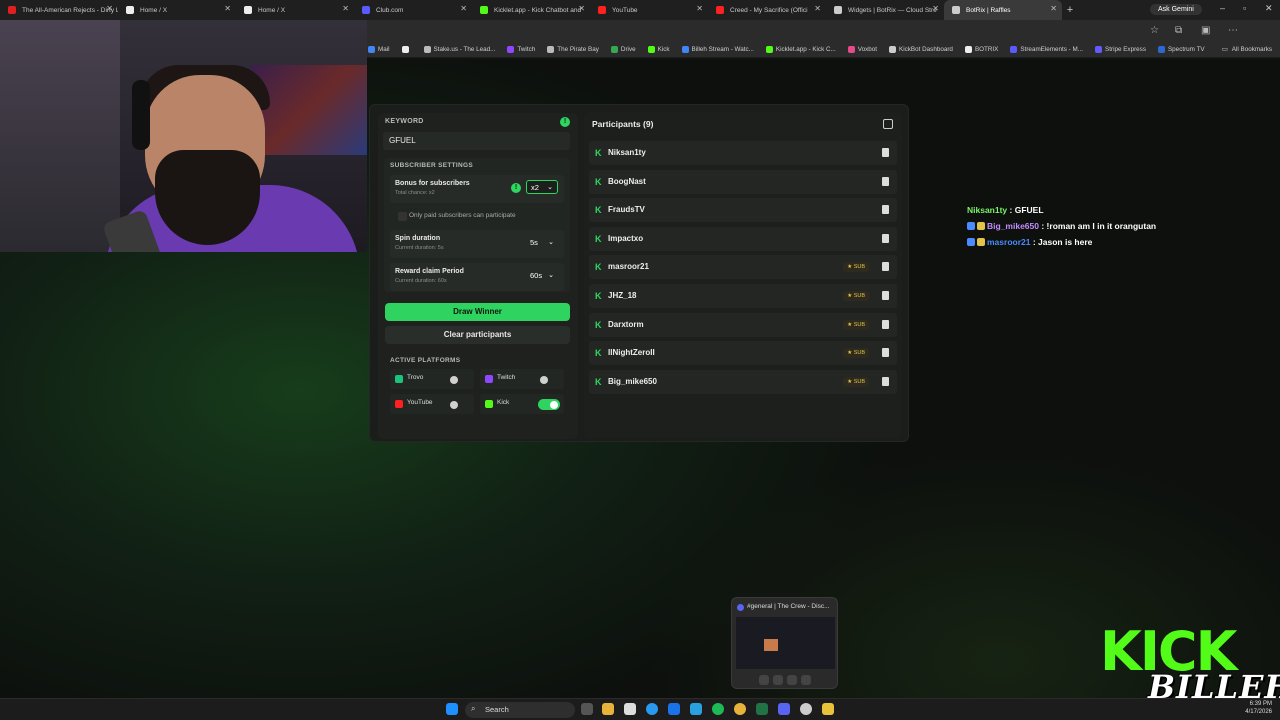 This screenshot has height=720, width=1280. What do you see at coordinates (792, 680) in the screenshot?
I see `preview-headset-icon` at bounding box center [792, 680].